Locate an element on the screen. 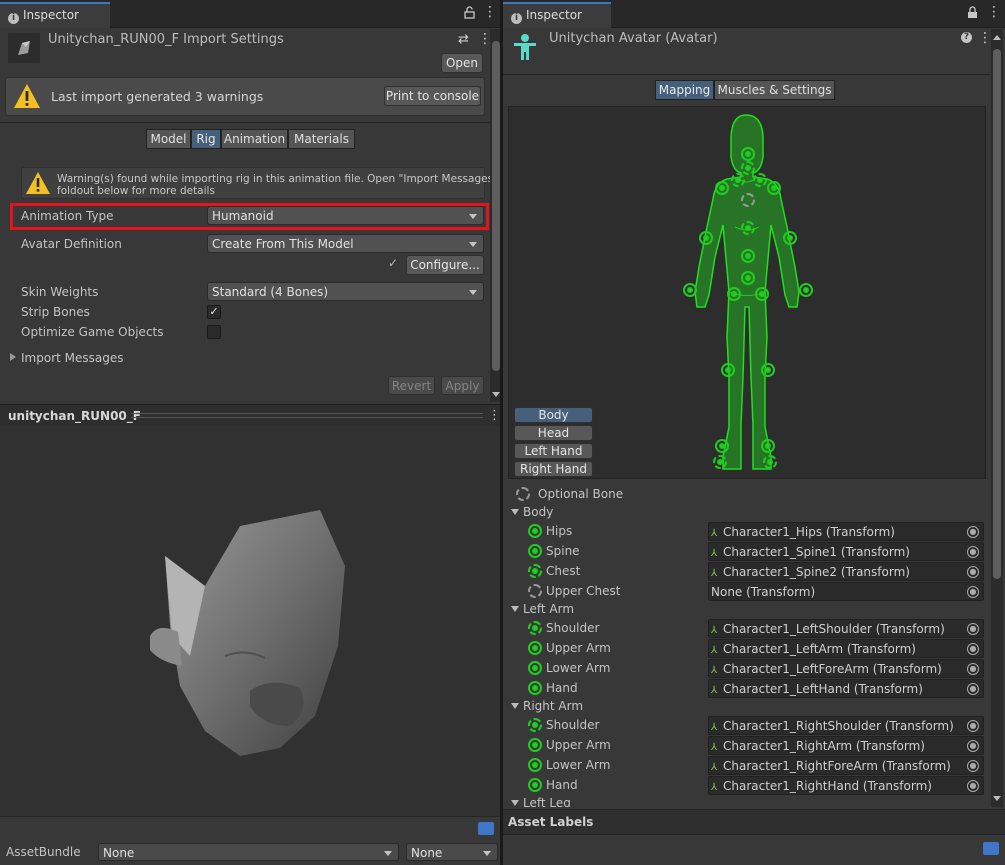 This screenshot has width=1005, height=865. open-button: Open is located at coordinates (462, 63).